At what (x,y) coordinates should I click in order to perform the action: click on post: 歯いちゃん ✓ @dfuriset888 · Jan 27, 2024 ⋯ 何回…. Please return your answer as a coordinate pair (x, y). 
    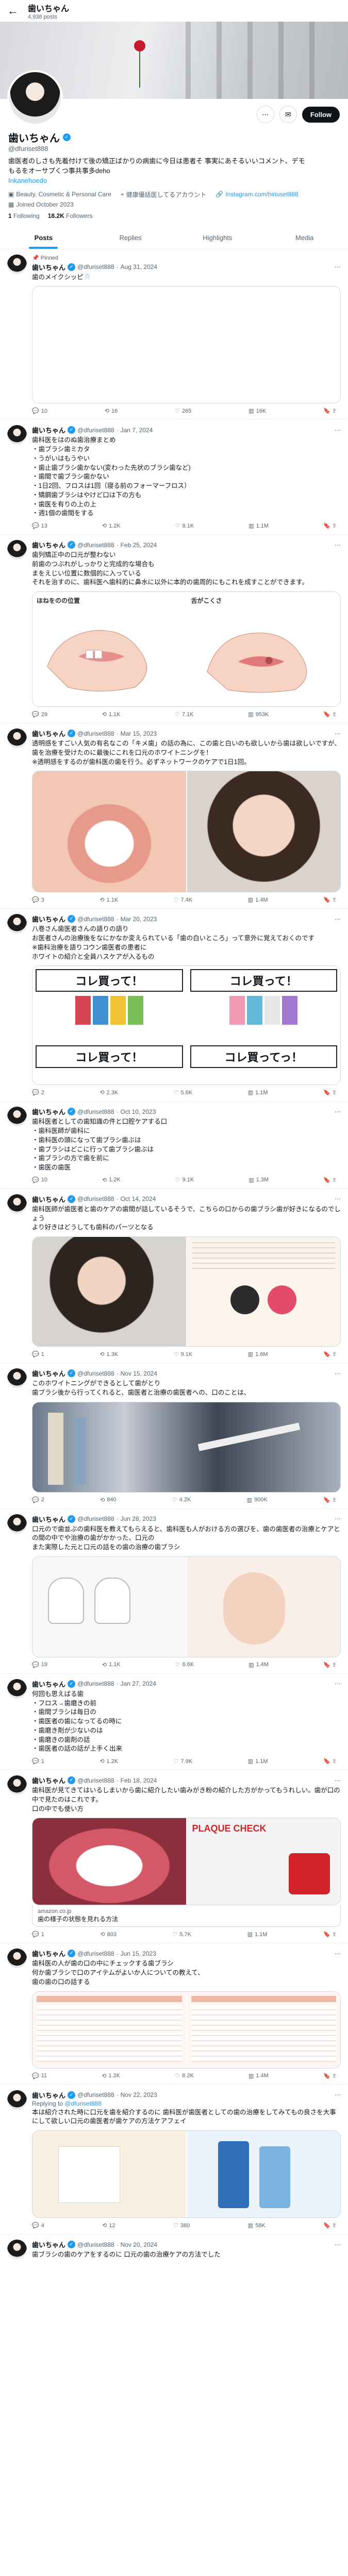
    Looking at the image, I should click on (174, 1722).